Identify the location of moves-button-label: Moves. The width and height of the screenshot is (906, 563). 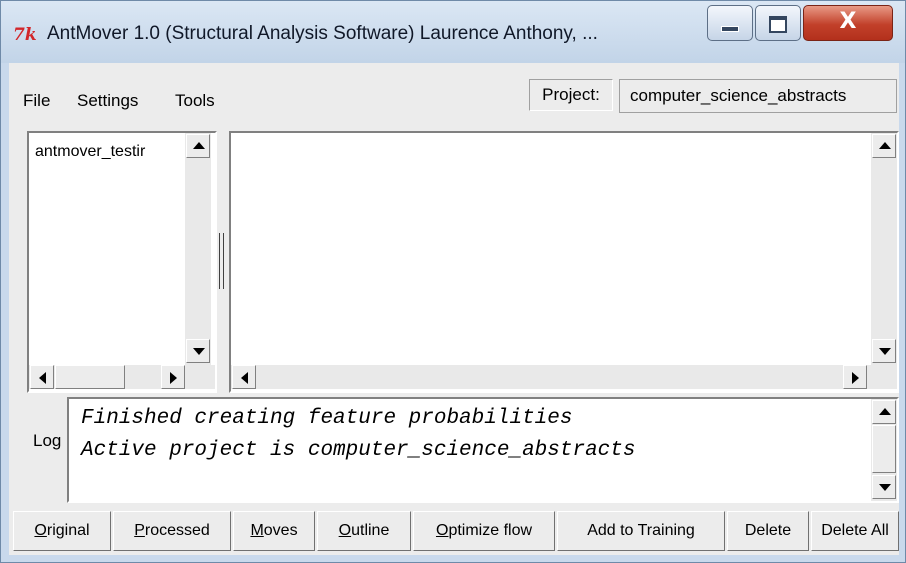
(274, 530).